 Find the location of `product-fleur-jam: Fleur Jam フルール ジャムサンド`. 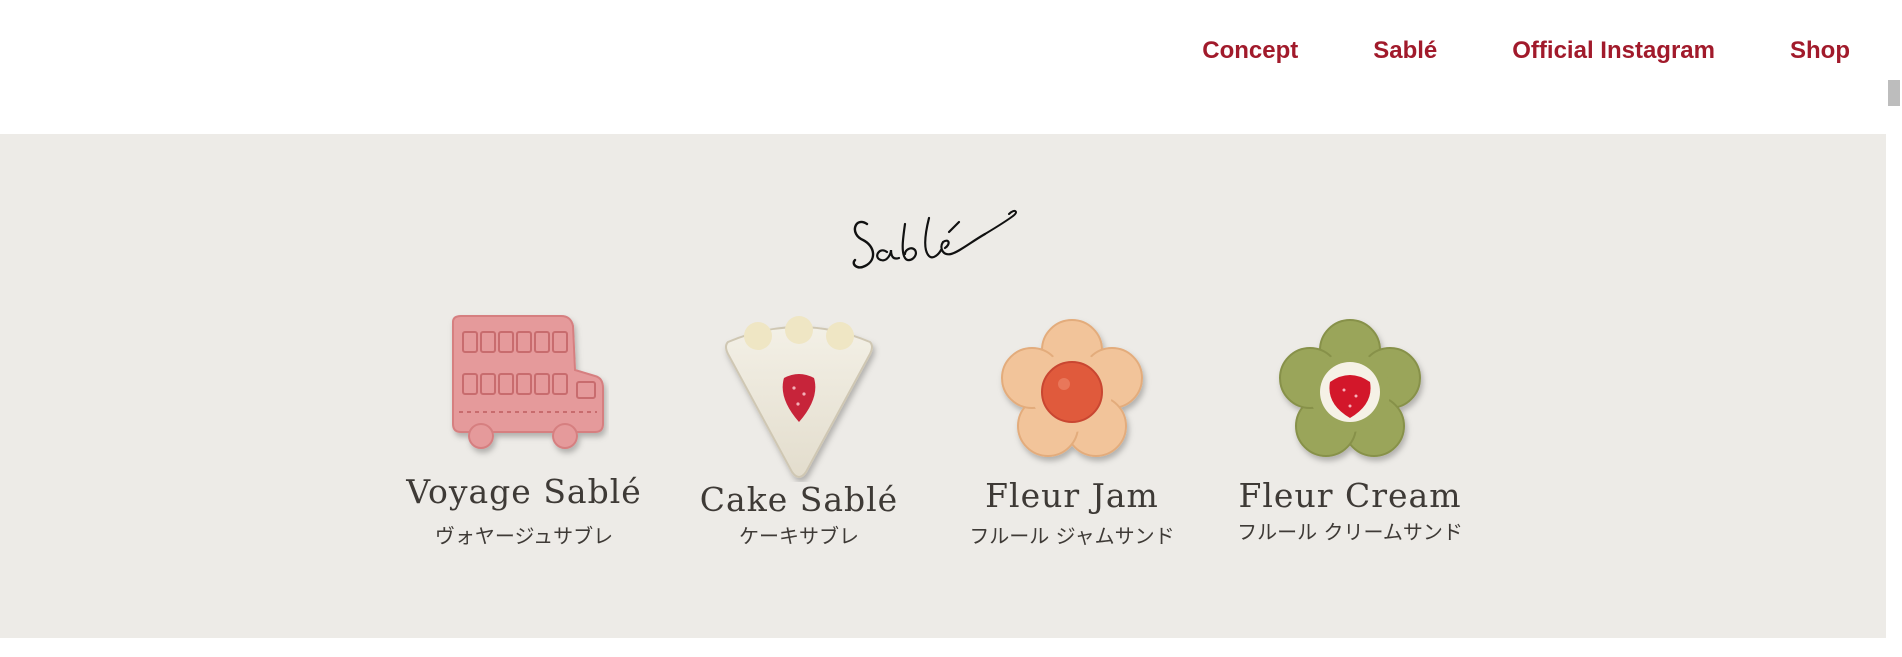

product-fleur-jam: Fleur Jam フルール ジャムサンド is located at coordinates (1072, 430).